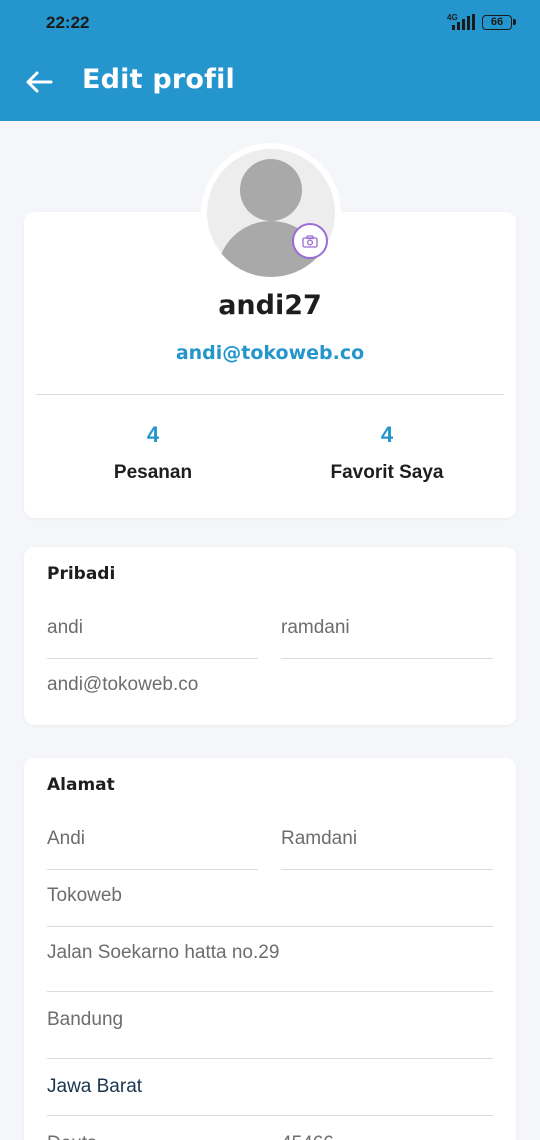 The height and width of the screenshot is (1140, 540). Describe the element at coordinates (270, 1094) in the screenshot. I see `province-select: Jawa Barat` at that location.